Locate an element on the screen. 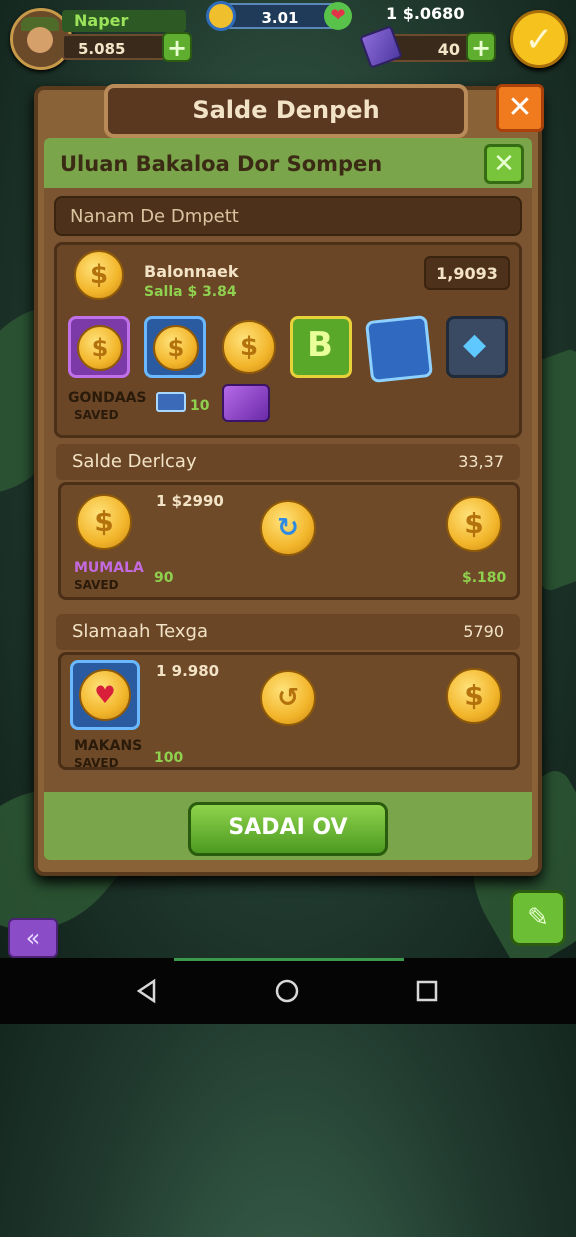  section-two-label: MAKANS is located at coordinates (108, 746).